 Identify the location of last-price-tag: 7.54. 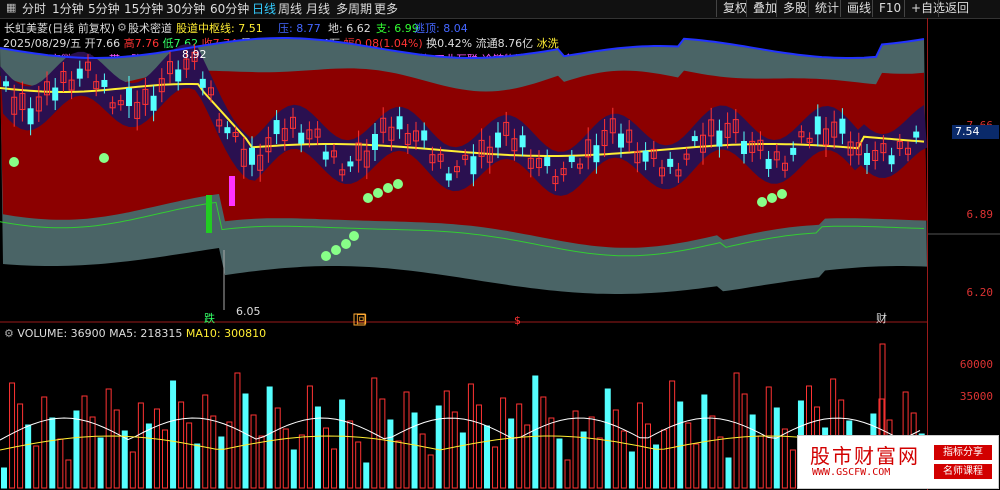
(975, 132).